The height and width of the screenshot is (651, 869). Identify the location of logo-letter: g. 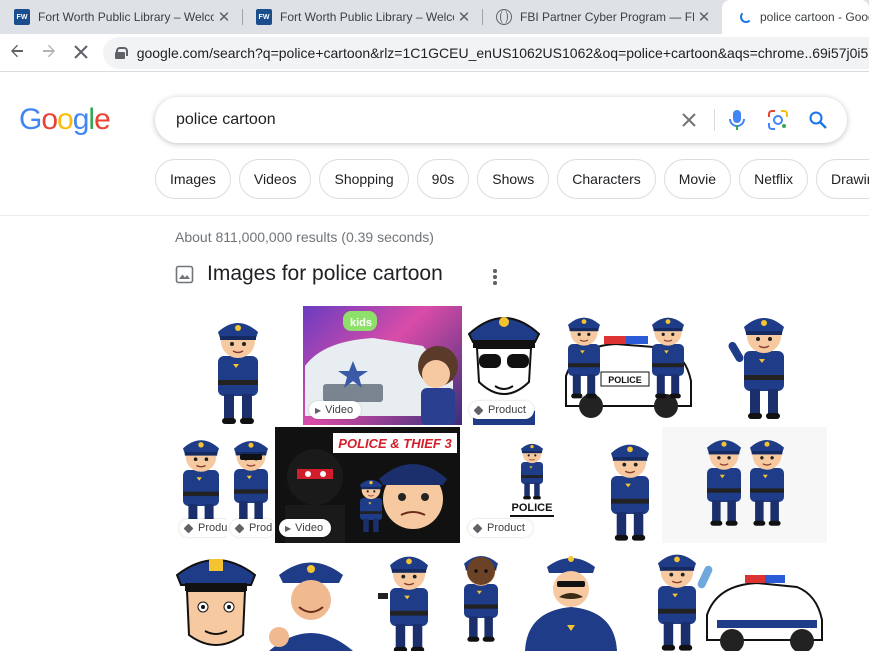
(81, 119).